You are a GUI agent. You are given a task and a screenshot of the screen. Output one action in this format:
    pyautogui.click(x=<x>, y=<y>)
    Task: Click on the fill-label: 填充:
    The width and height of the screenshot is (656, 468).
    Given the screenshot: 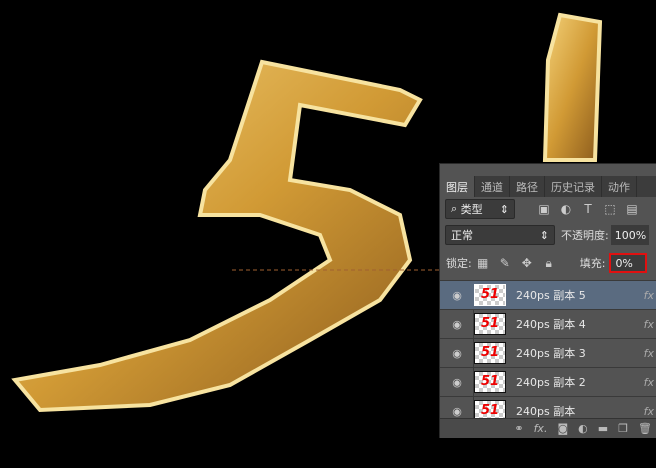 What is the action you would take?
    pyautogui.click(x=592, y=263)
    